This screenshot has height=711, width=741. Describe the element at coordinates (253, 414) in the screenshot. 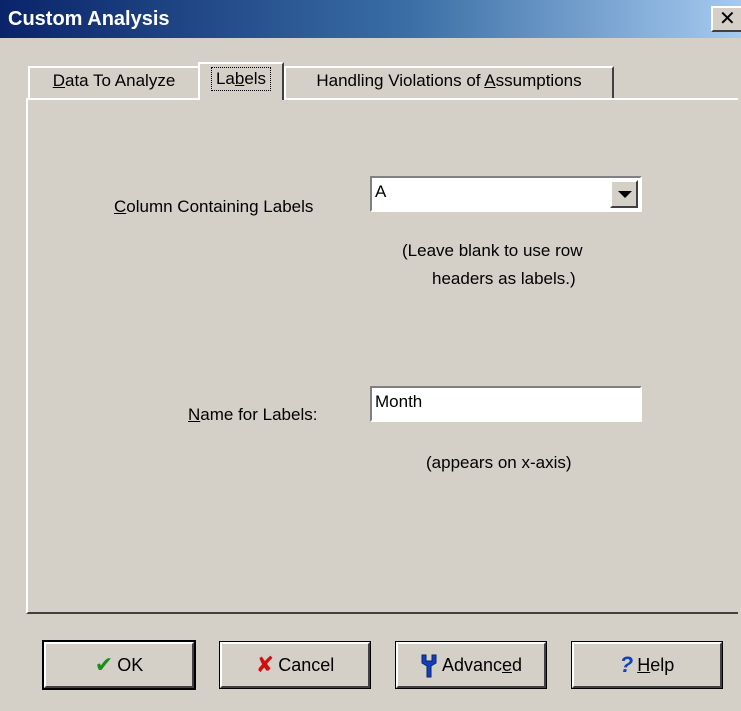

I see `name-for-labels-label: Name for Labels:` at that location.